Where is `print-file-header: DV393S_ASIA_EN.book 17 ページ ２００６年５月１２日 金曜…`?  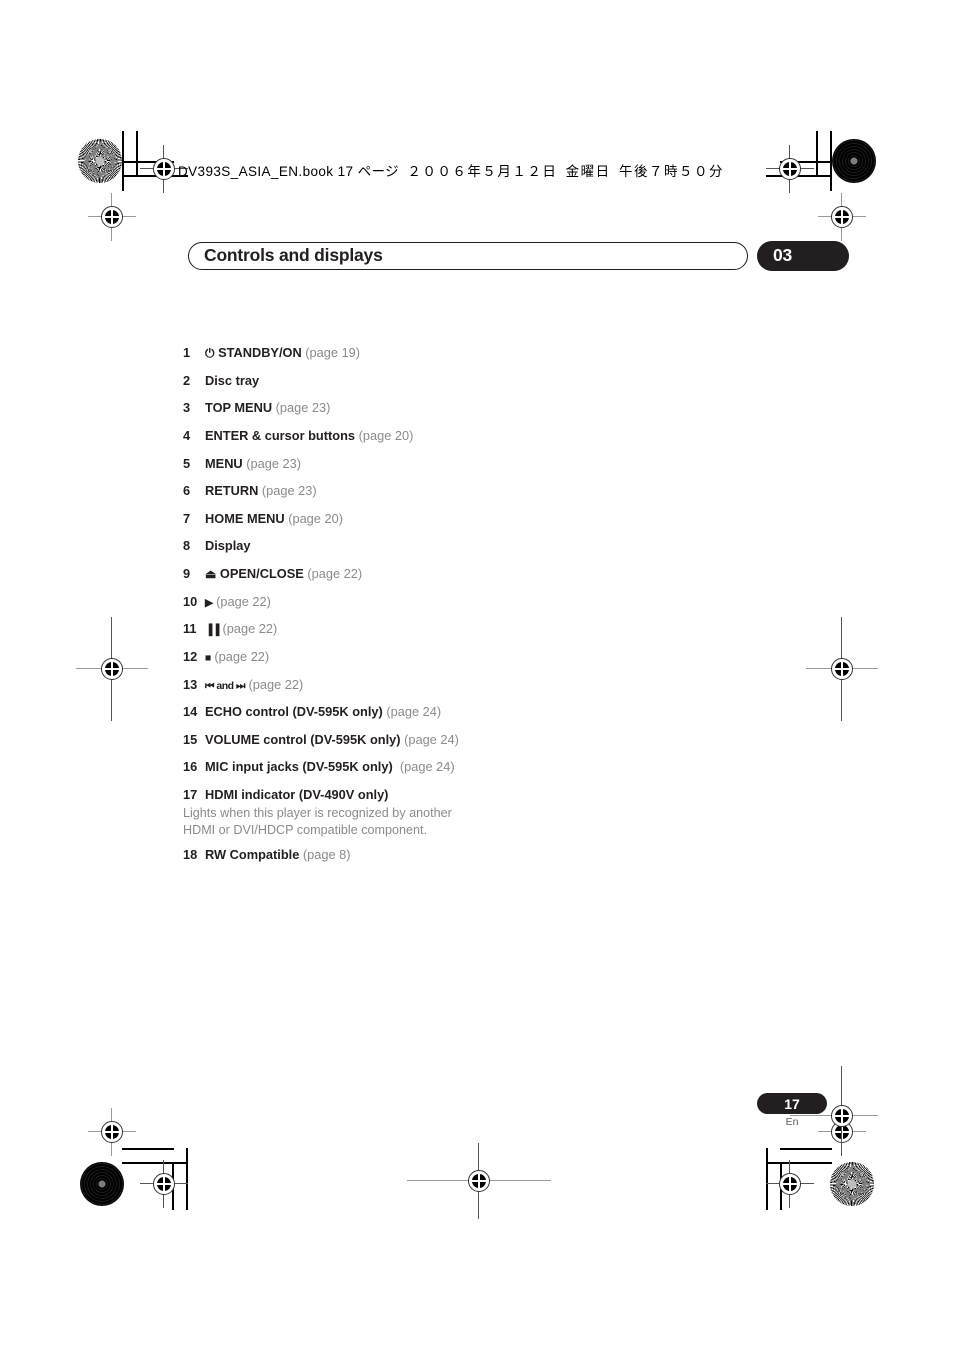
print-file-header: DV393S_ASIA_EN.book 17 ページ ２００６年５月１２日 金曜… is located at coordinates (451, 170).